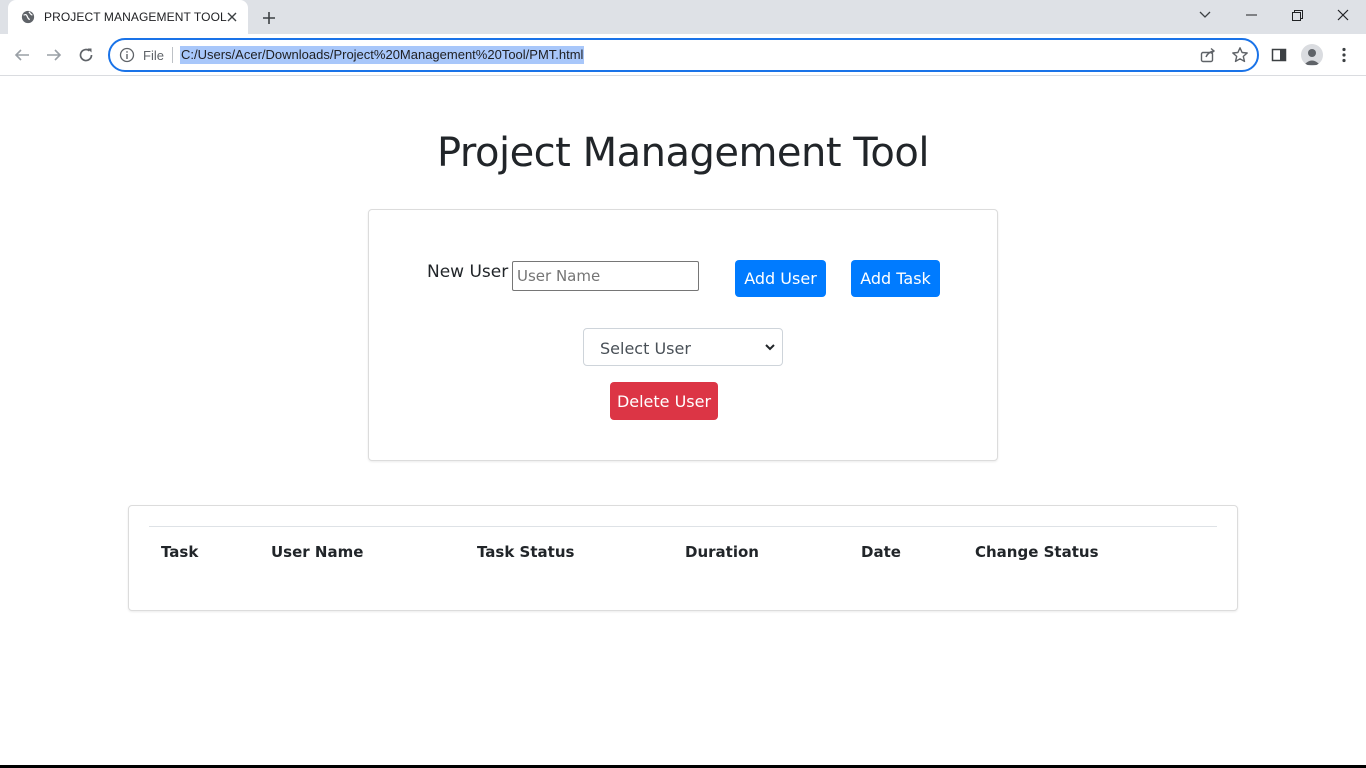 The image size is (1366, 768). Describe the element at coordinates (1344, 55) in the screenshot. I see `kebab-menu-icon` at that location.